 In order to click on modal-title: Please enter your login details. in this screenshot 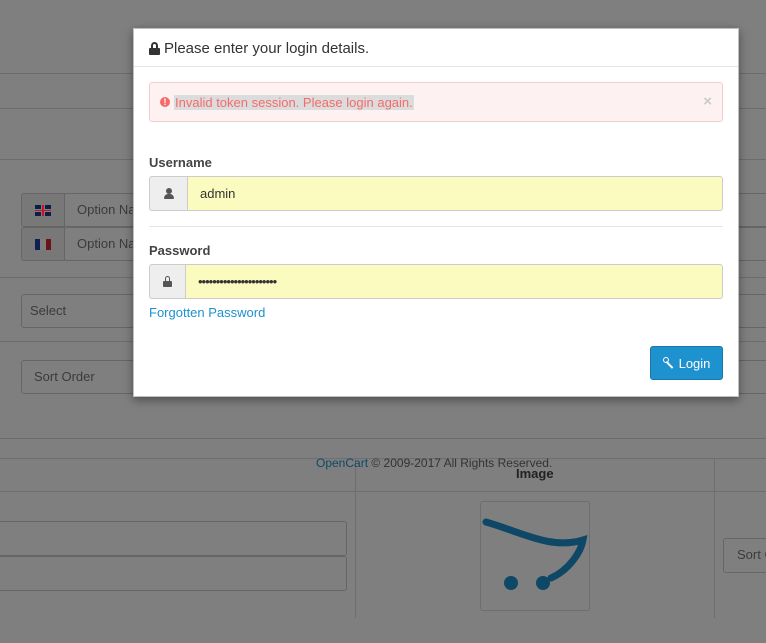, I will do `click(267, 48)`.